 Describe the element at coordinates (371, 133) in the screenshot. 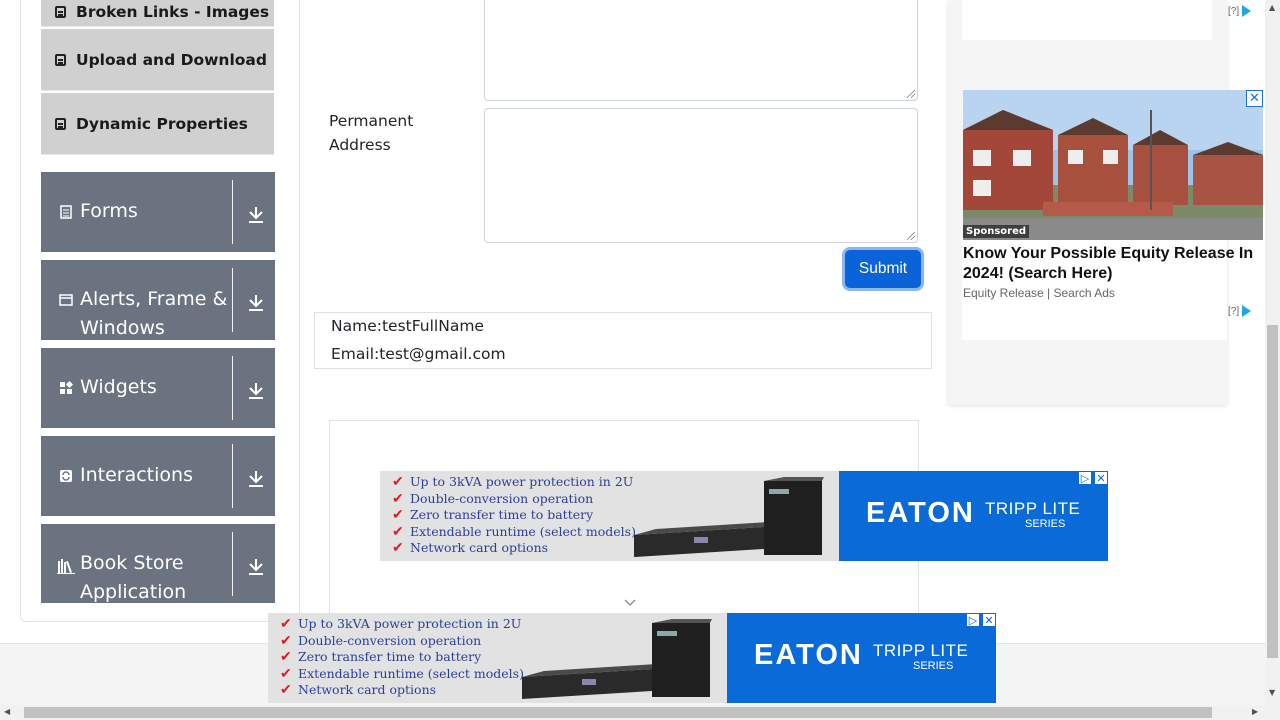

I see `permanent-address-label: Permanent Address` at that location.